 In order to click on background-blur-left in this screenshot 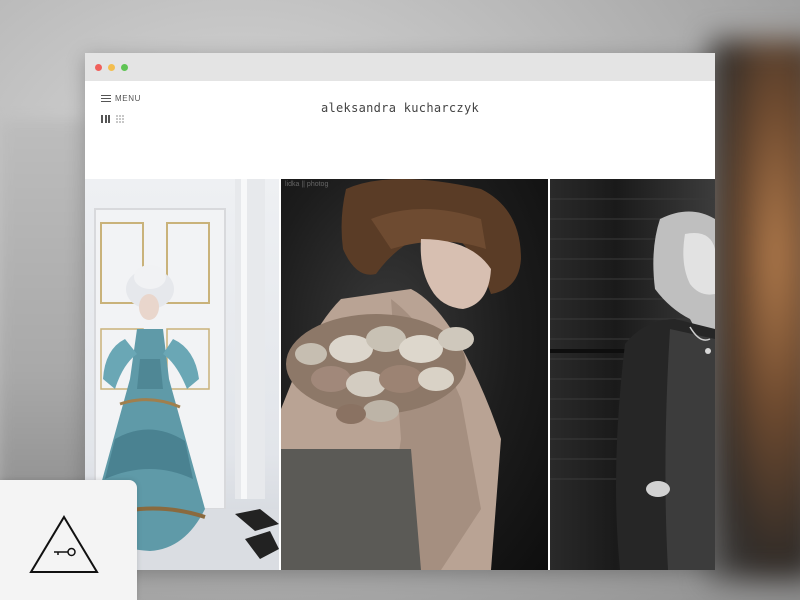, I will do `click(45, 330)`.